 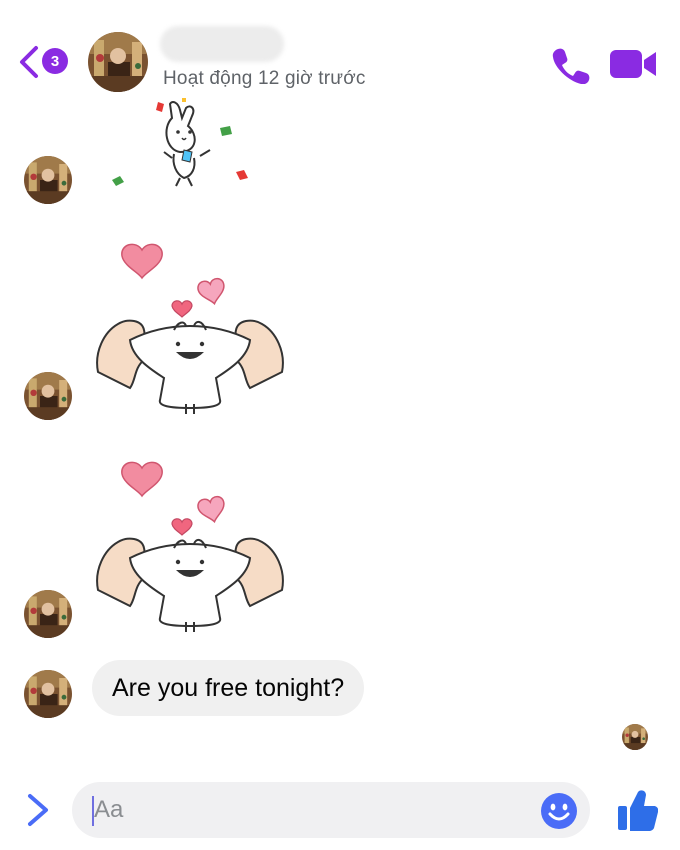 I want to click on call-button, so click(x=570, y=64).